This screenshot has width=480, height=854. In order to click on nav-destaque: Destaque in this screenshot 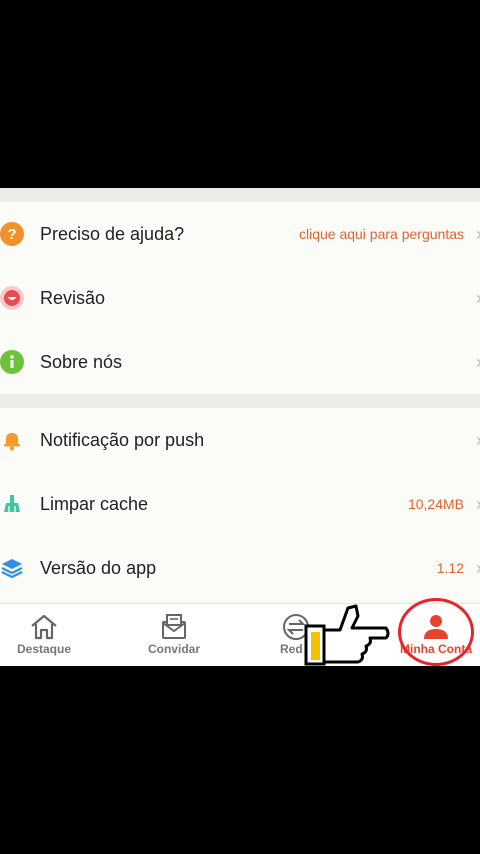, I will do `click(44, 635)`.